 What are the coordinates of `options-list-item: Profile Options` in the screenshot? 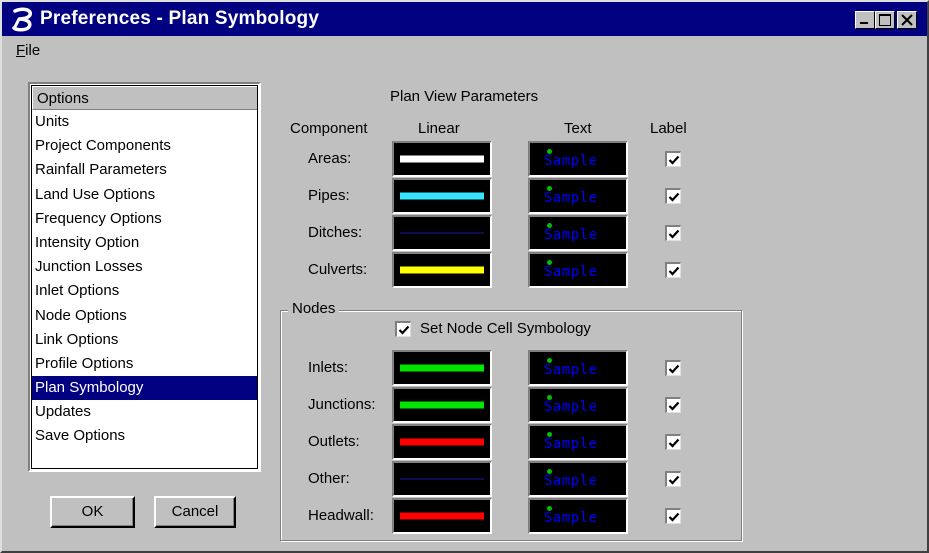 It's located at (144, 364).